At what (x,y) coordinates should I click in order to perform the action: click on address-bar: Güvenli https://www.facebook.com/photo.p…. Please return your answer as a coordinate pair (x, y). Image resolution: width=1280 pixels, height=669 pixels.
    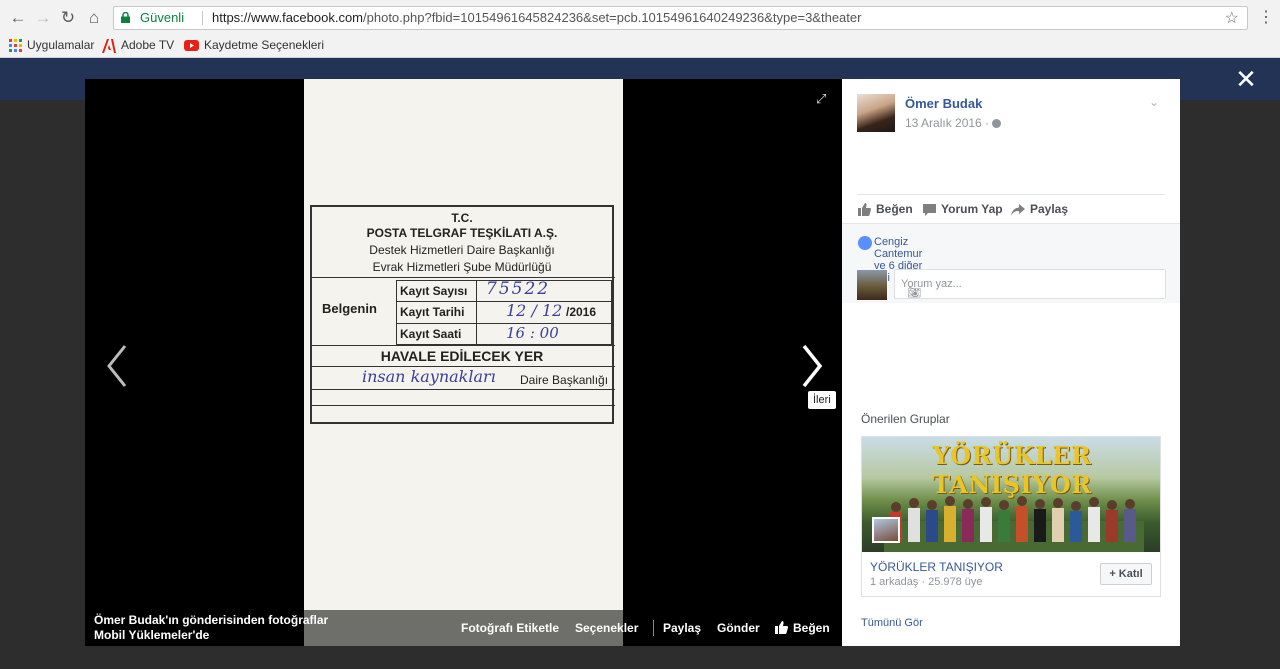
    Looking at the image, I should click on (680, 18).